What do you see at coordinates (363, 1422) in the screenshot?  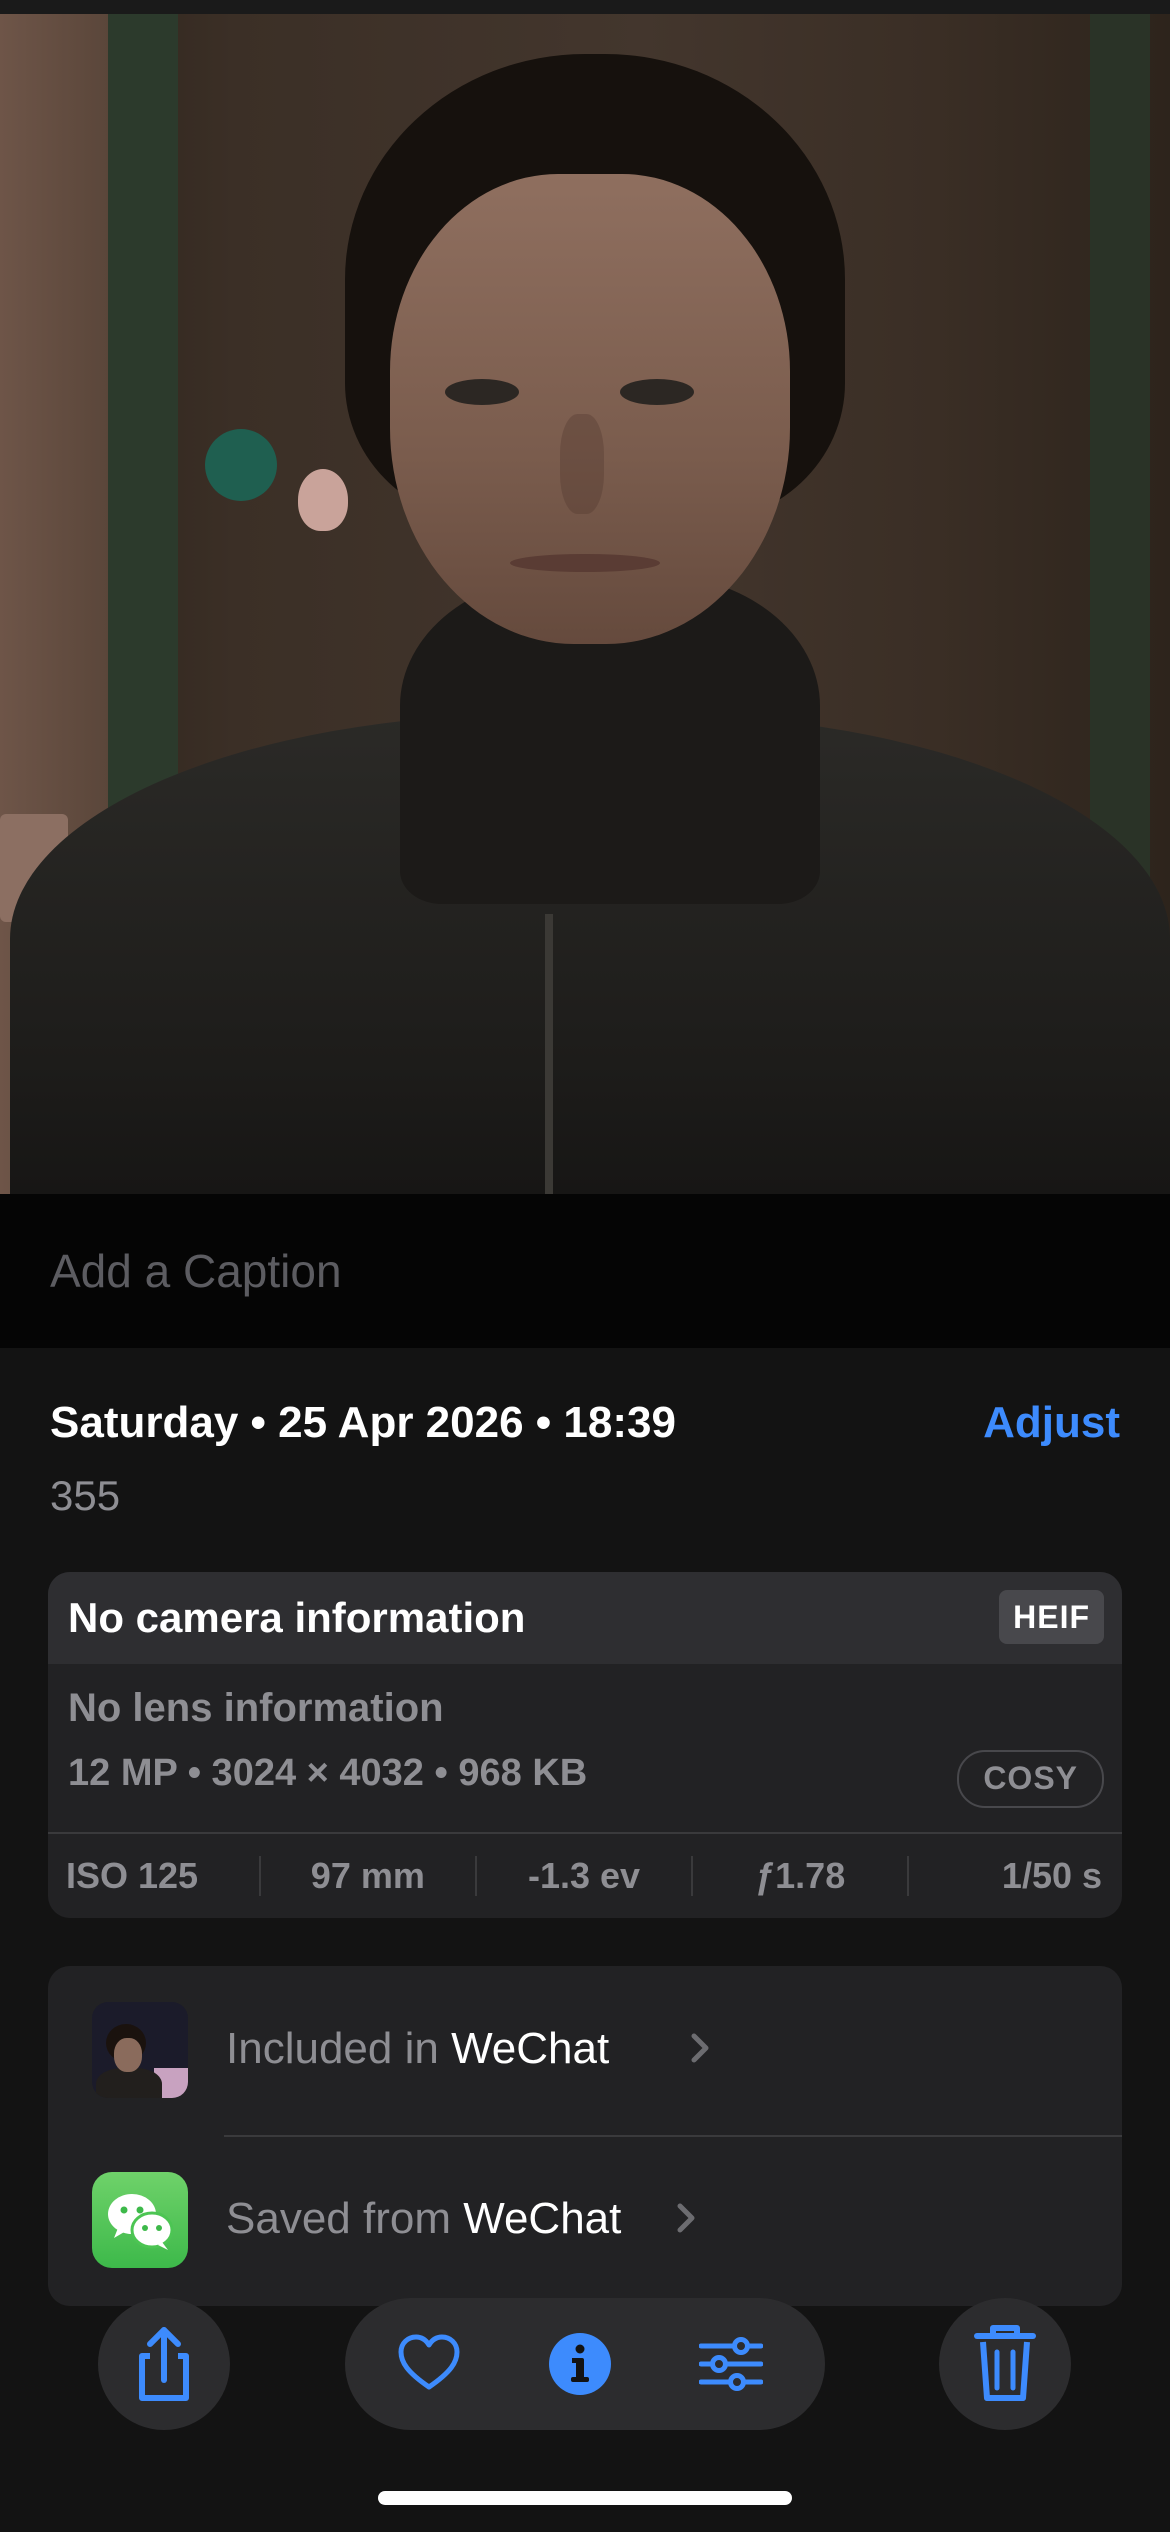 I see `photo-date-time: Saturday • 25 Apr 2026 • 18:39` at bounding box center [363, 1422].